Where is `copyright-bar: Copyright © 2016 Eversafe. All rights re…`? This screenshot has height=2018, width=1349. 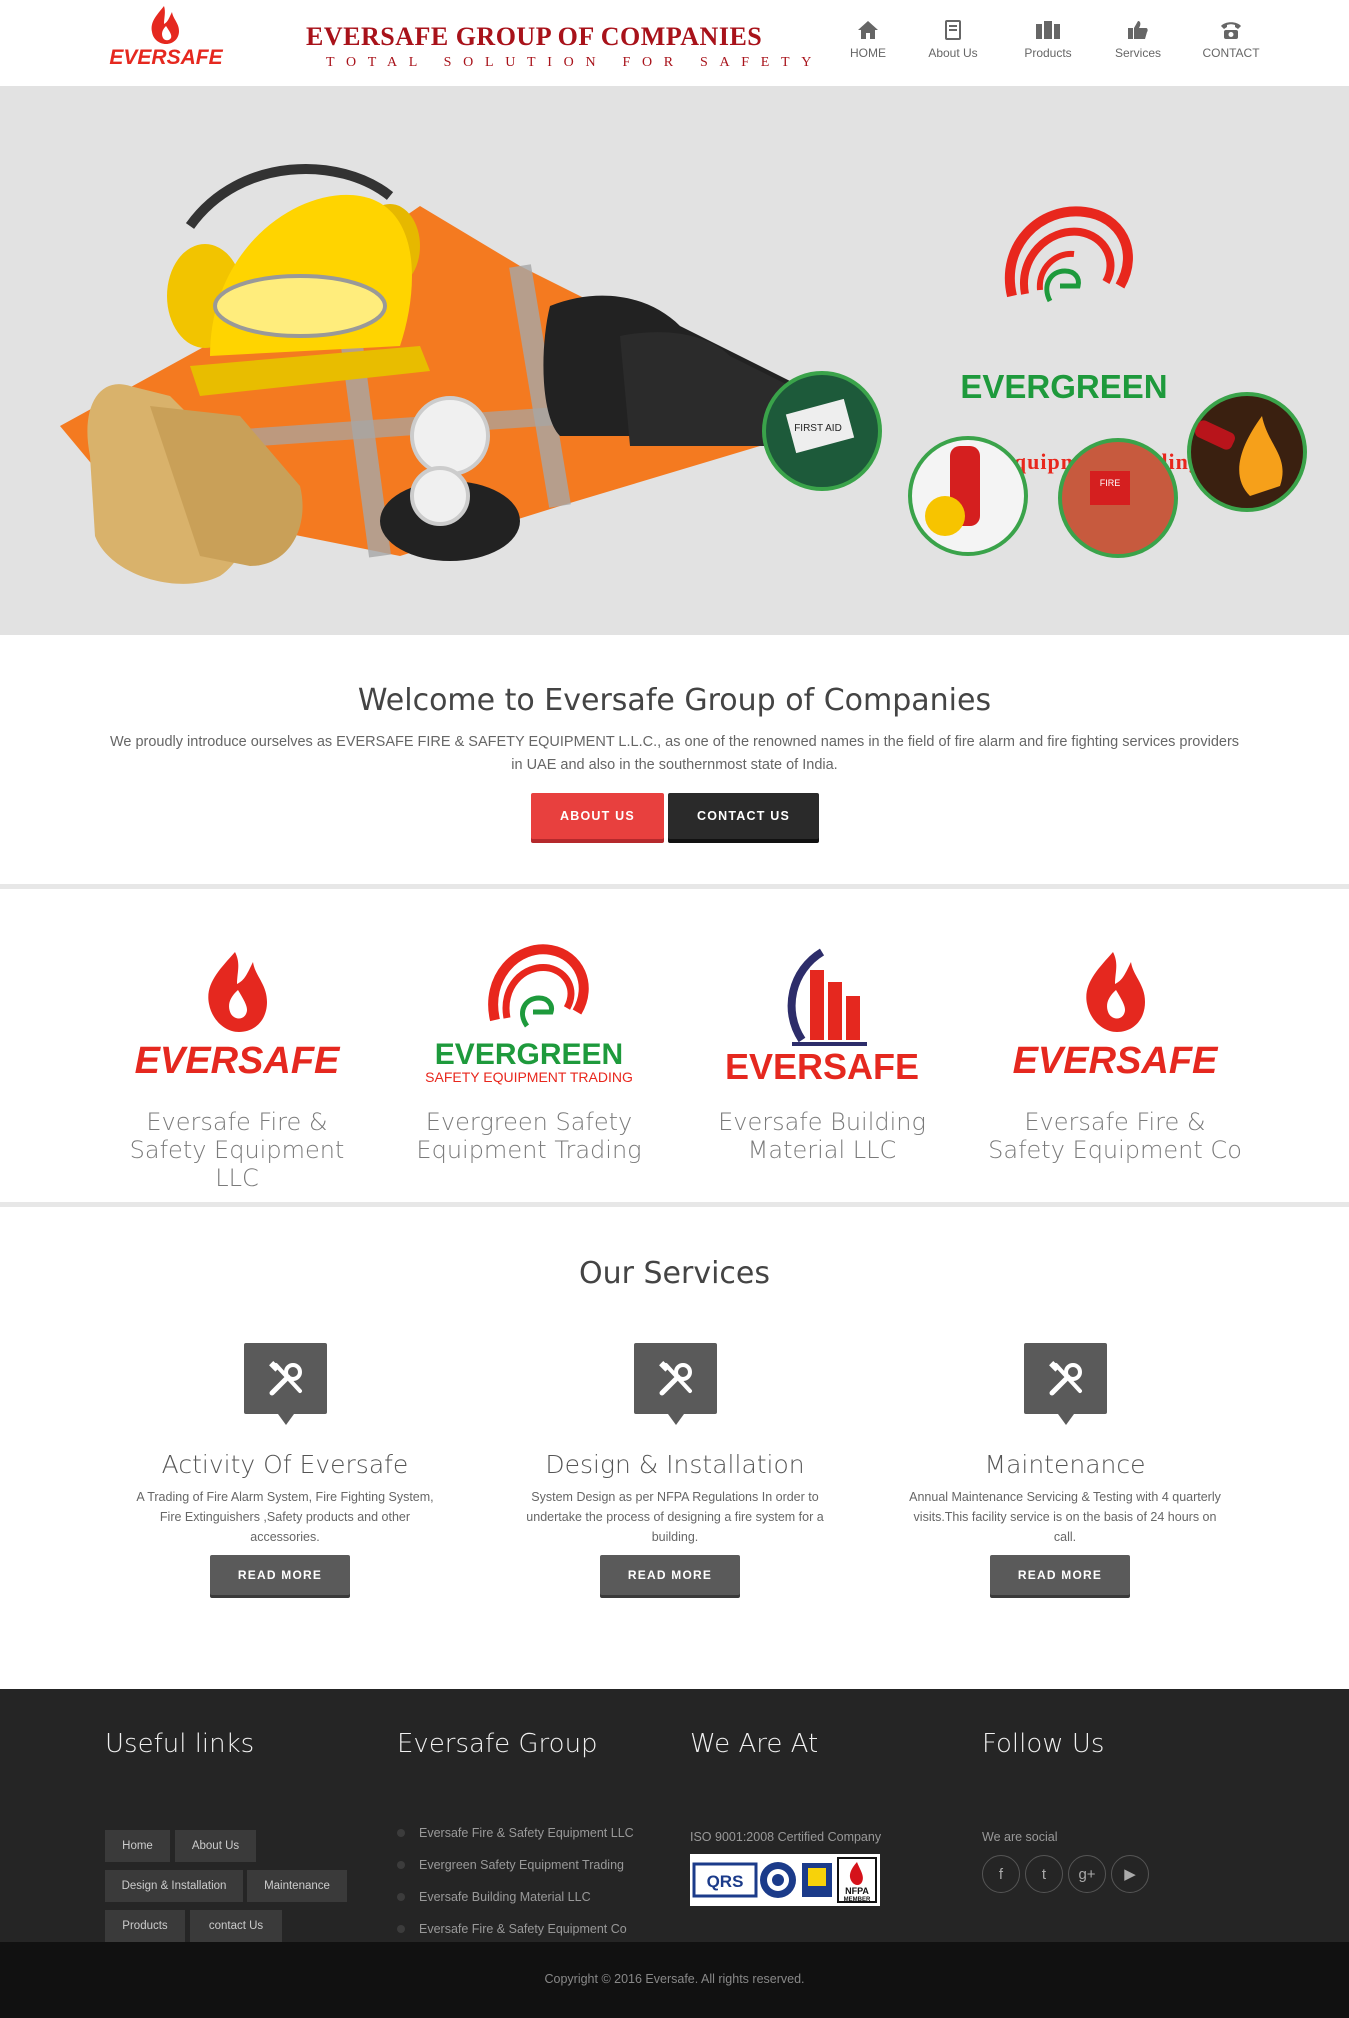
copyright-bar: Copyright © 2016 Eversafe. All rights re… is located at coordinates (674, 1980).